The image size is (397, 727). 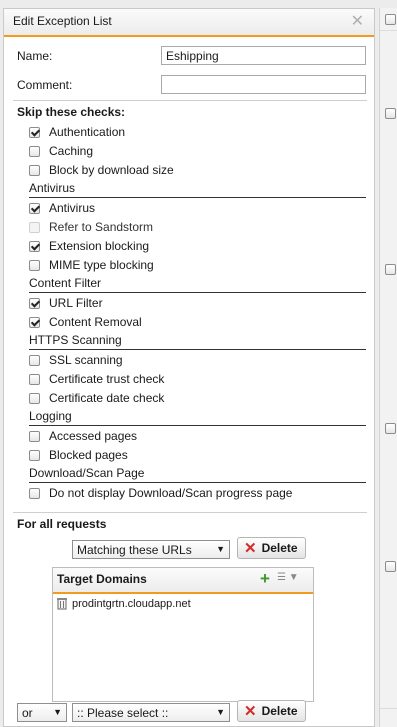 I want to click on condition-select: Matching these URLs ▼, so click(x=151, y=549).